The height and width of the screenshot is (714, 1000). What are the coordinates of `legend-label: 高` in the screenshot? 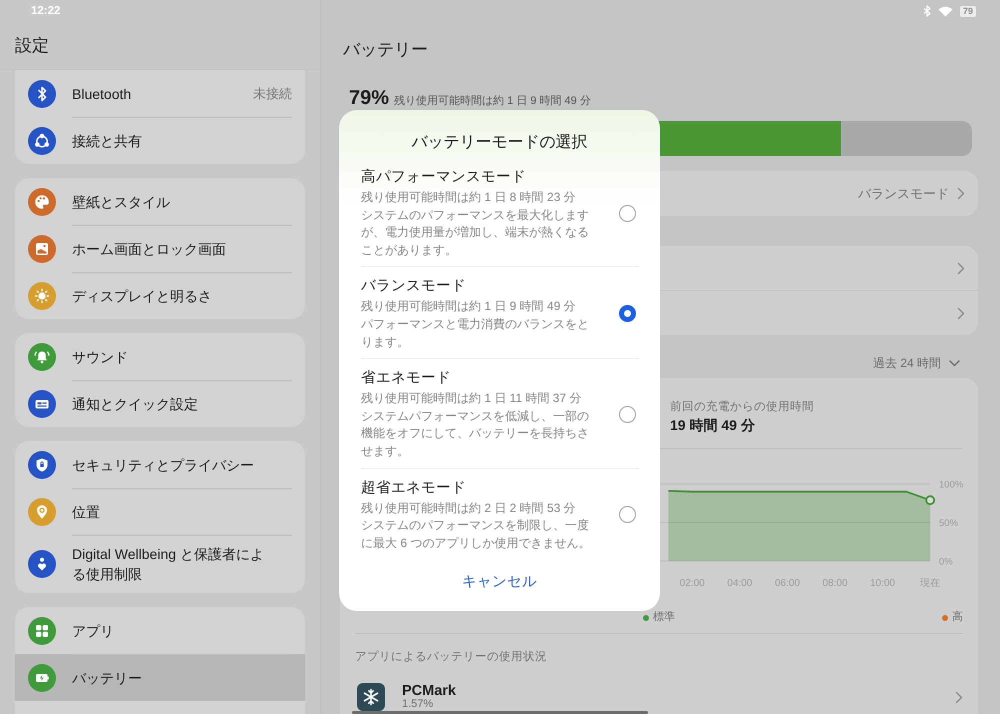 It's located at (957, 617).